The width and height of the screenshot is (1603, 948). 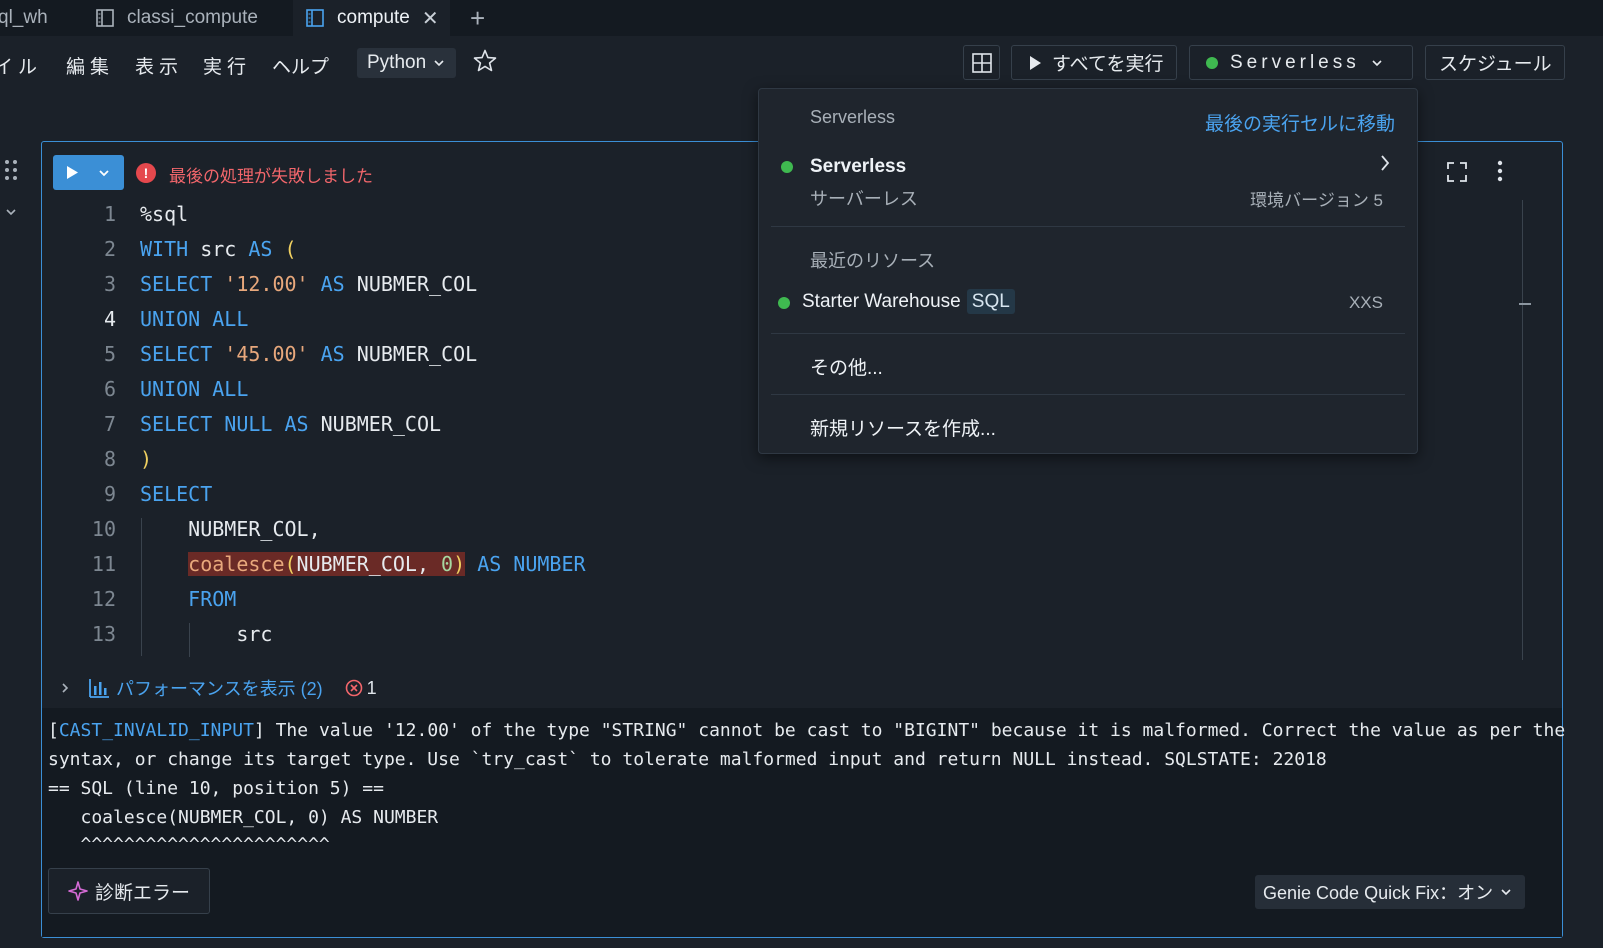 What do you see at coordinates (190, 18) in the screenshot?
I see `tab-classi-compute: classi_compute` at bounding box center [190, 18].